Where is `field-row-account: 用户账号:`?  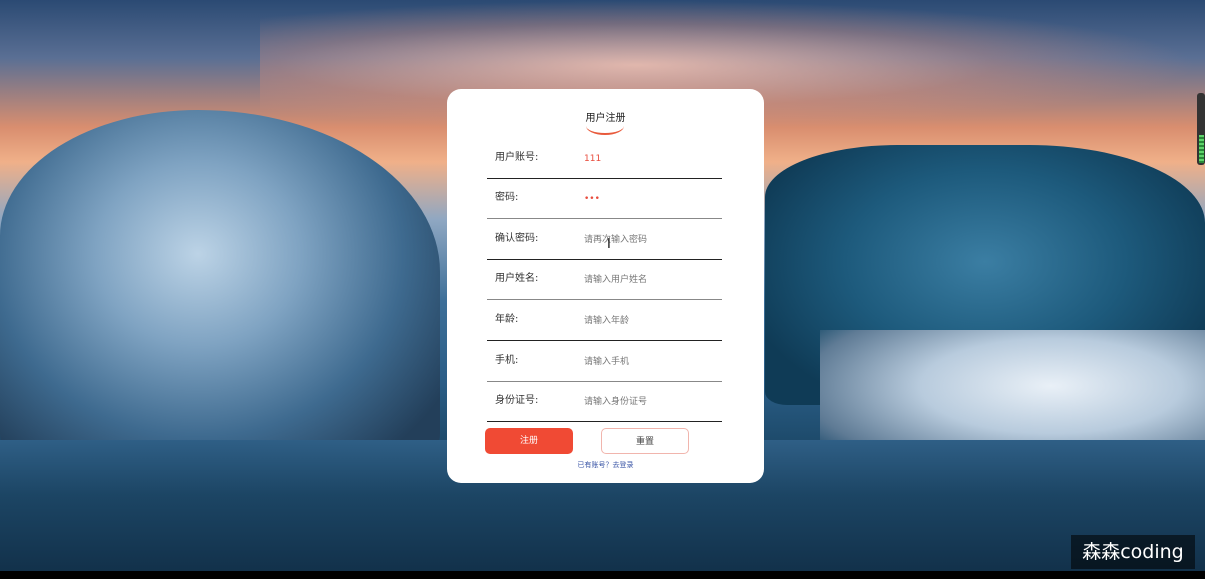 field-row-account: 用户账号: is located at coordinates (604, 158).